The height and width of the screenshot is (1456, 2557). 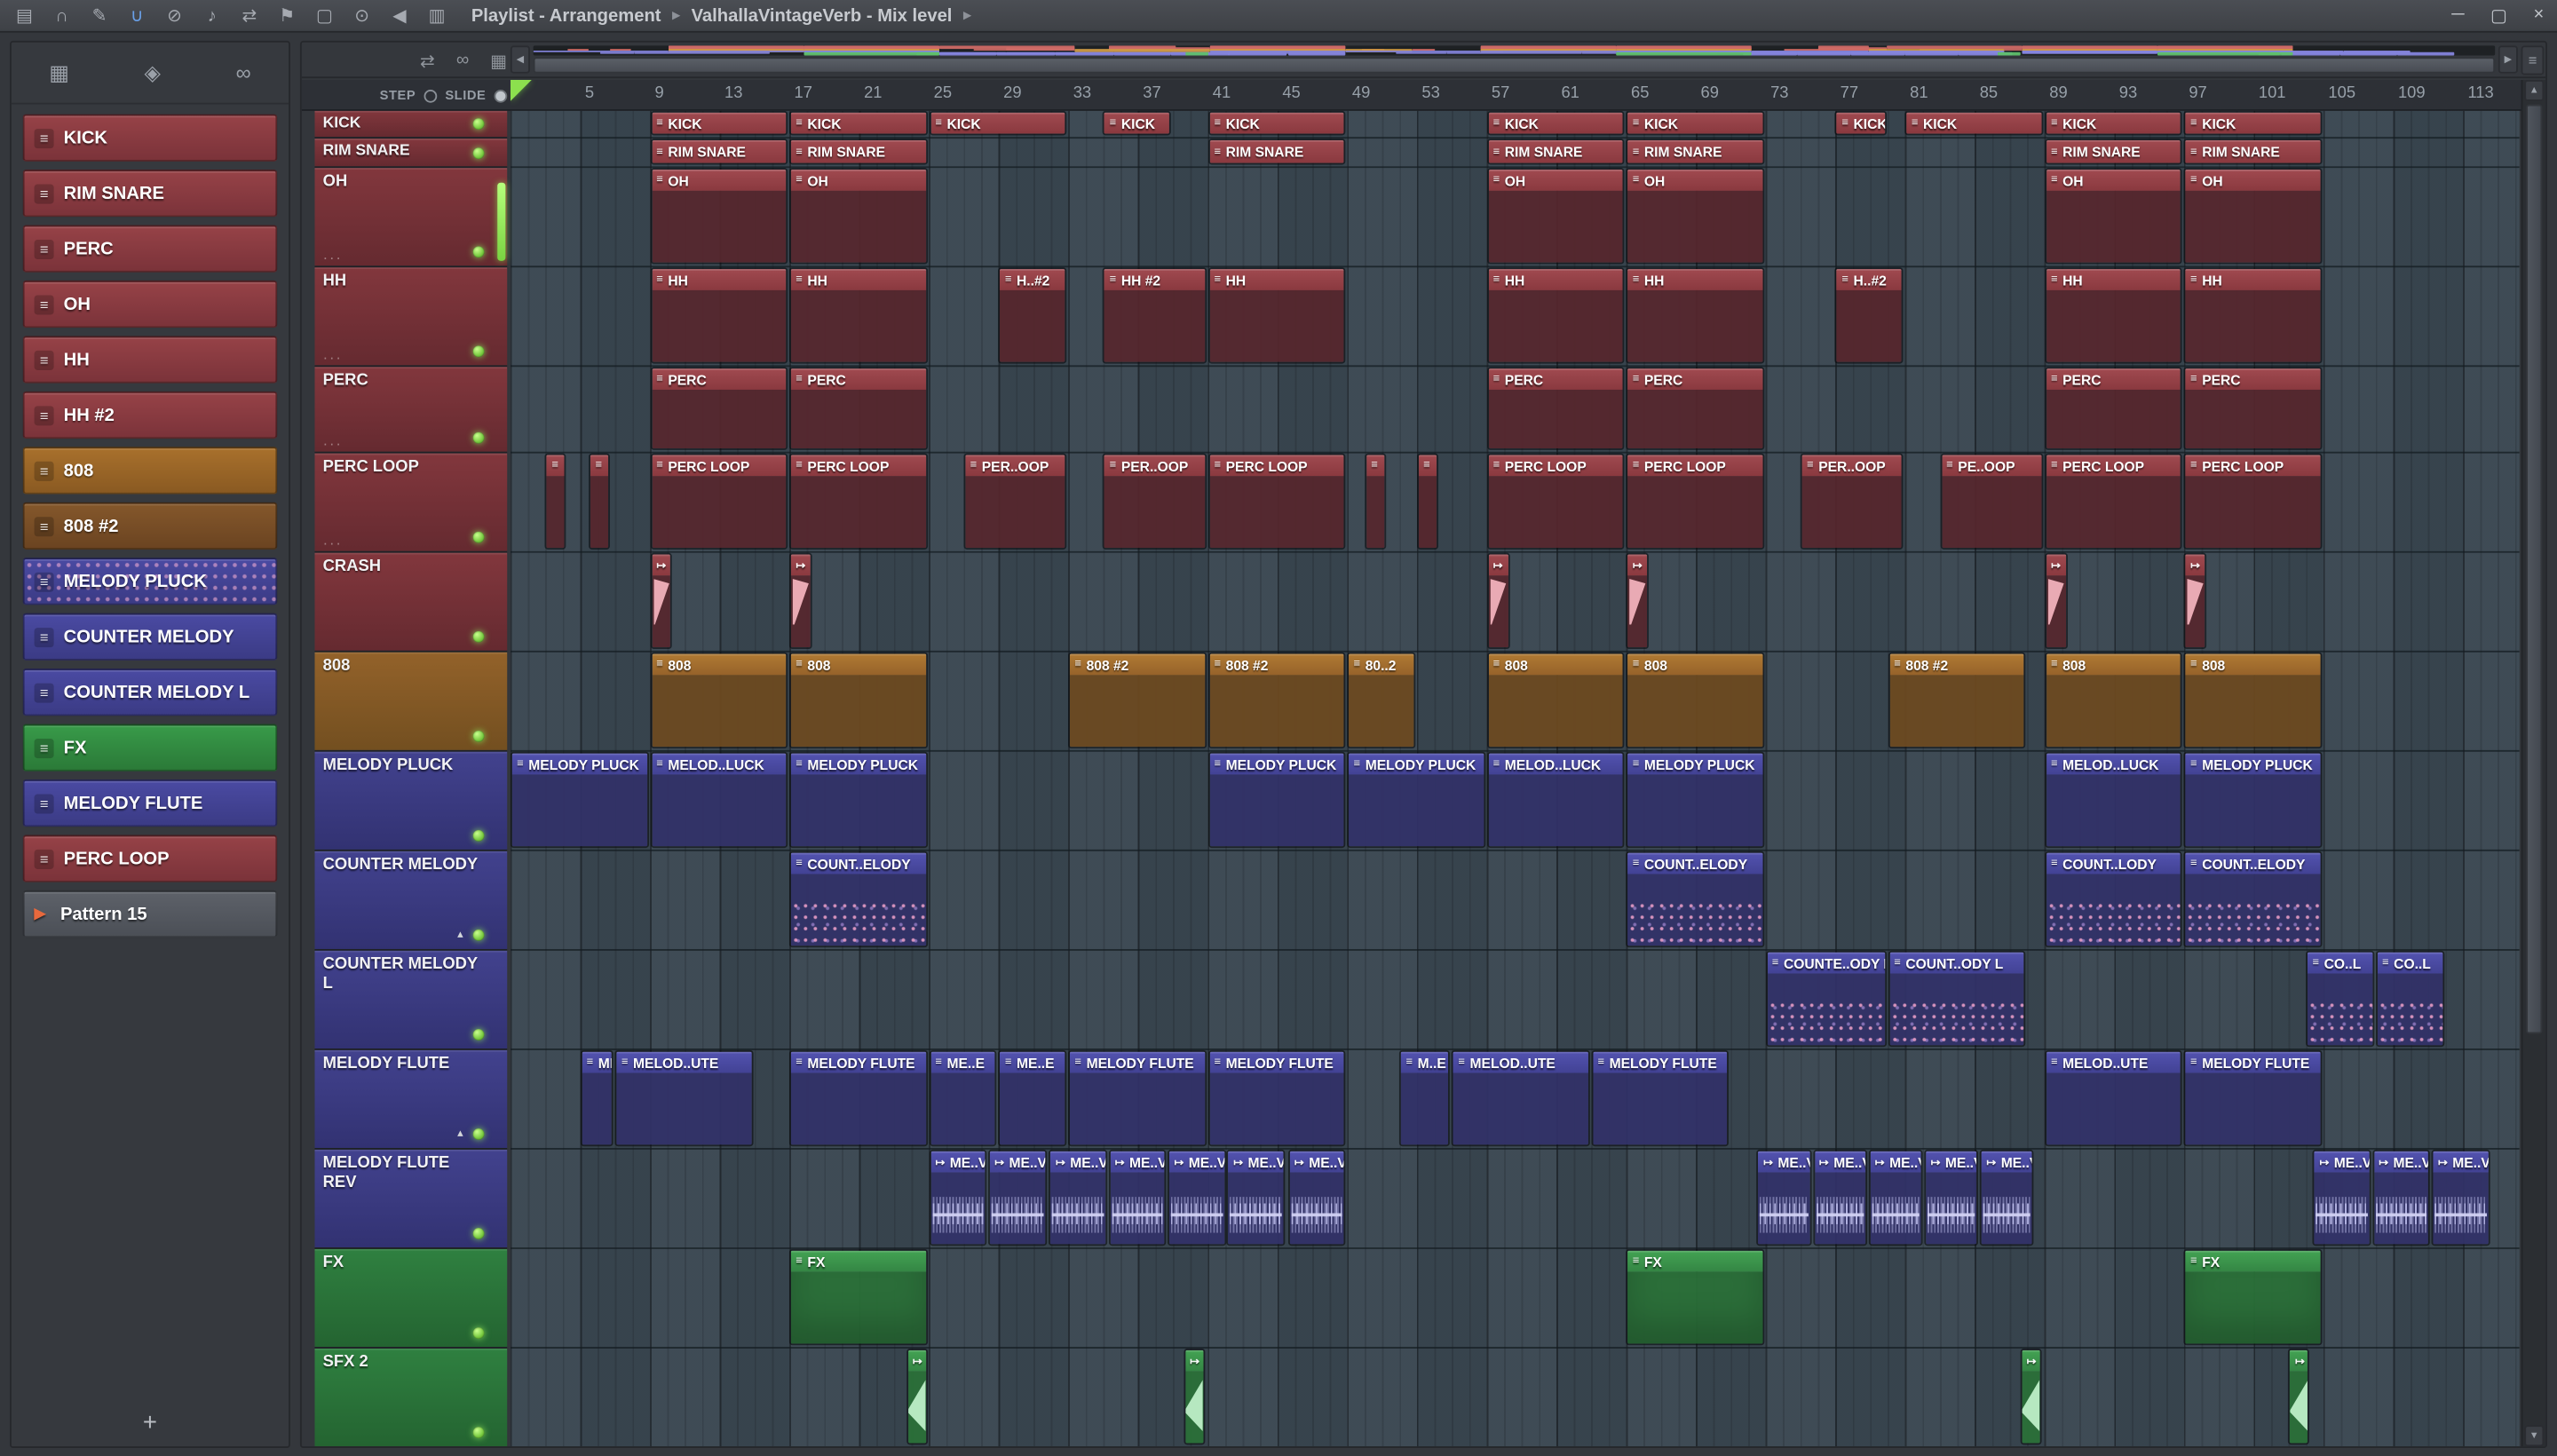 I want to click on track-header-808: 808, so click(x=411, y=702).